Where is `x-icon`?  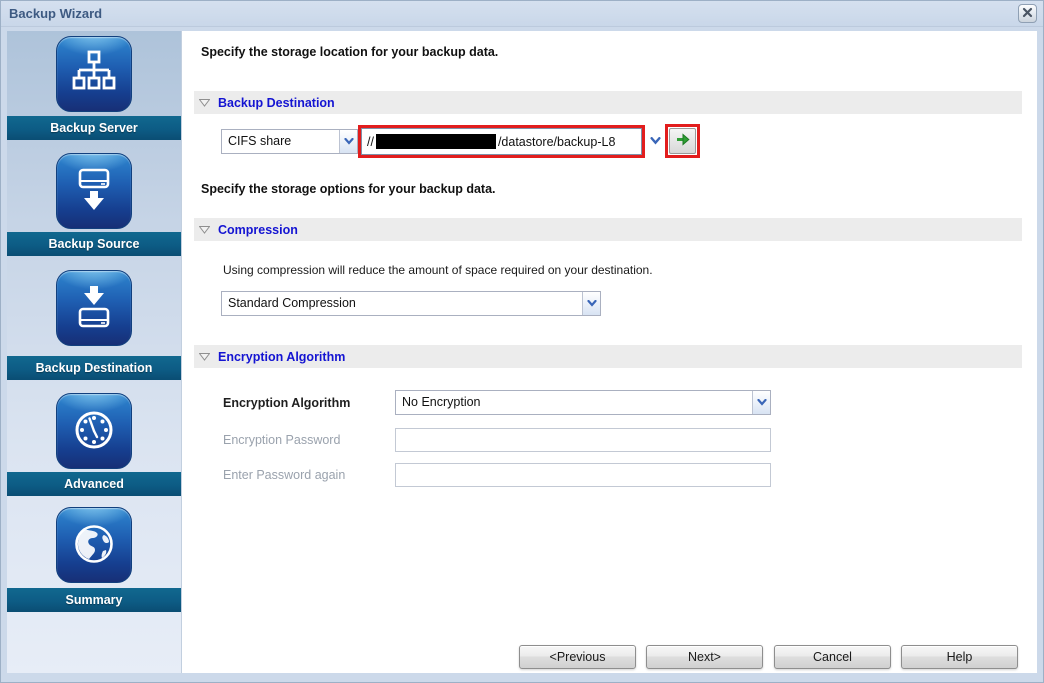
x-icon is located at coordinates (1027, 14).